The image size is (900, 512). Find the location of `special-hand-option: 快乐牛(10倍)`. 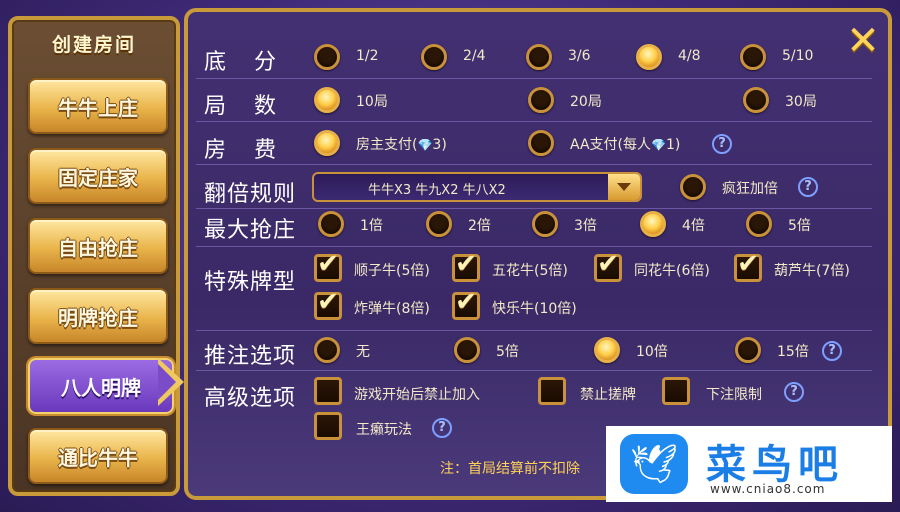

special-hand-option: 快乐牛(10倍) is located at coordinates (534, 309).